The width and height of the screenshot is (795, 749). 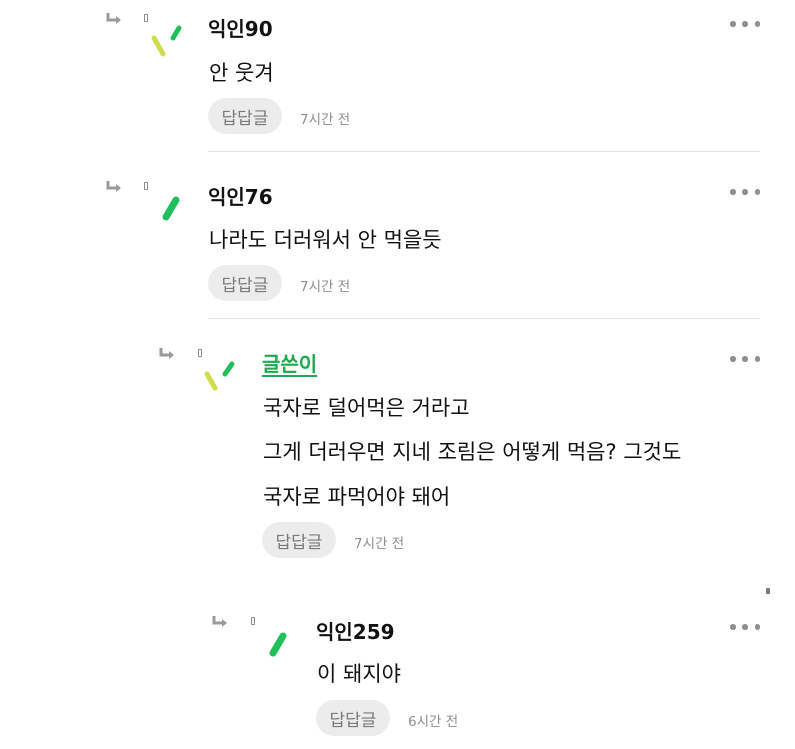 What do you see at coordinates (240, 27) in the screenshot?
I see `comment-author: 익인90` at bounding box center [240, 27].